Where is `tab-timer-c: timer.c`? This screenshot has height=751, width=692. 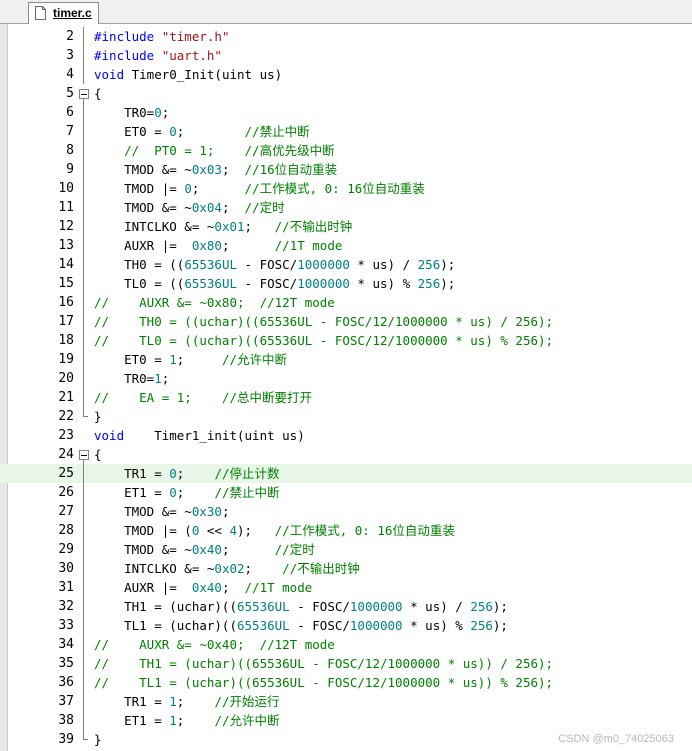
tab-timer-c: timer.c is located at coordinates (63, 13).